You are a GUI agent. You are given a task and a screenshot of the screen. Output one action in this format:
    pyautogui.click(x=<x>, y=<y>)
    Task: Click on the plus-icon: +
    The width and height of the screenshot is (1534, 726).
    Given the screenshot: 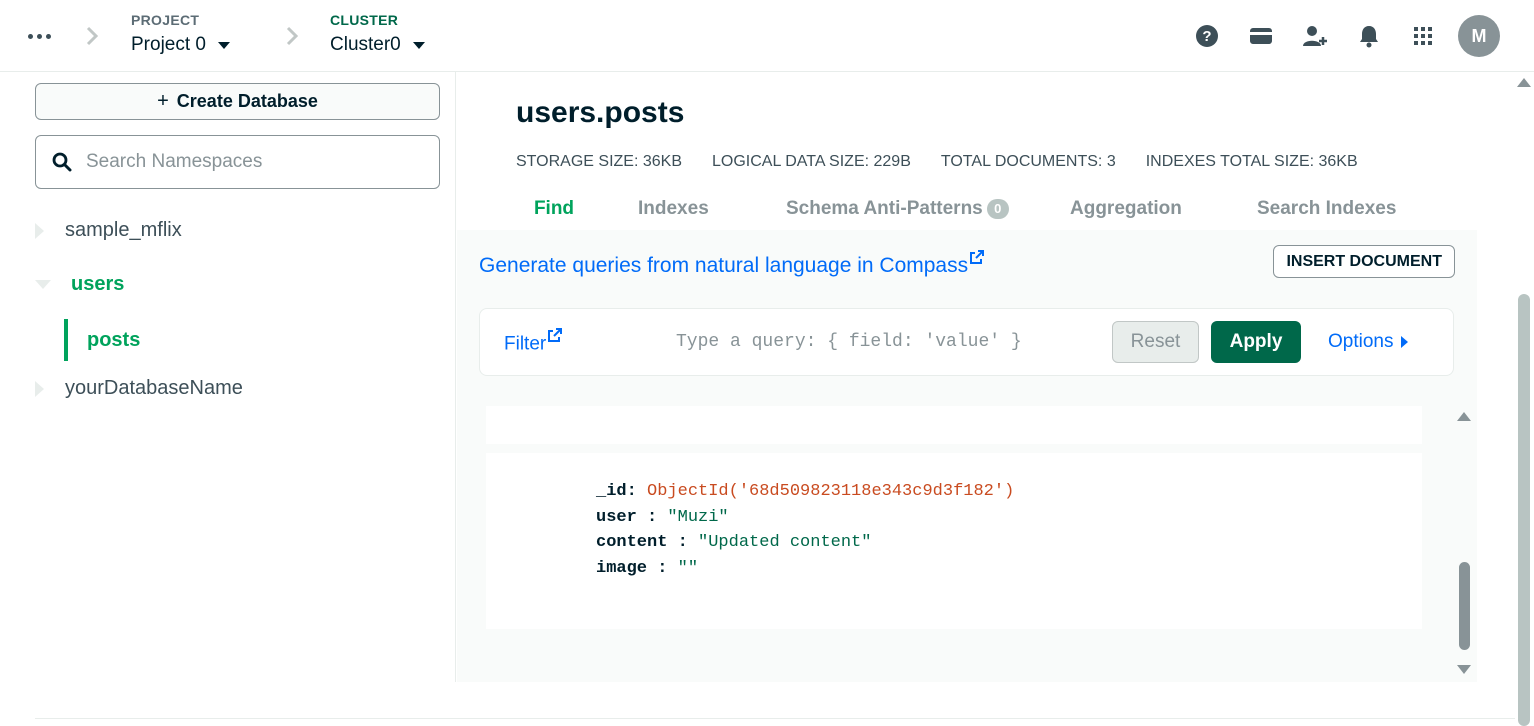 What is the action you would take?
    pyautogui.click(x=163, y=101)
    